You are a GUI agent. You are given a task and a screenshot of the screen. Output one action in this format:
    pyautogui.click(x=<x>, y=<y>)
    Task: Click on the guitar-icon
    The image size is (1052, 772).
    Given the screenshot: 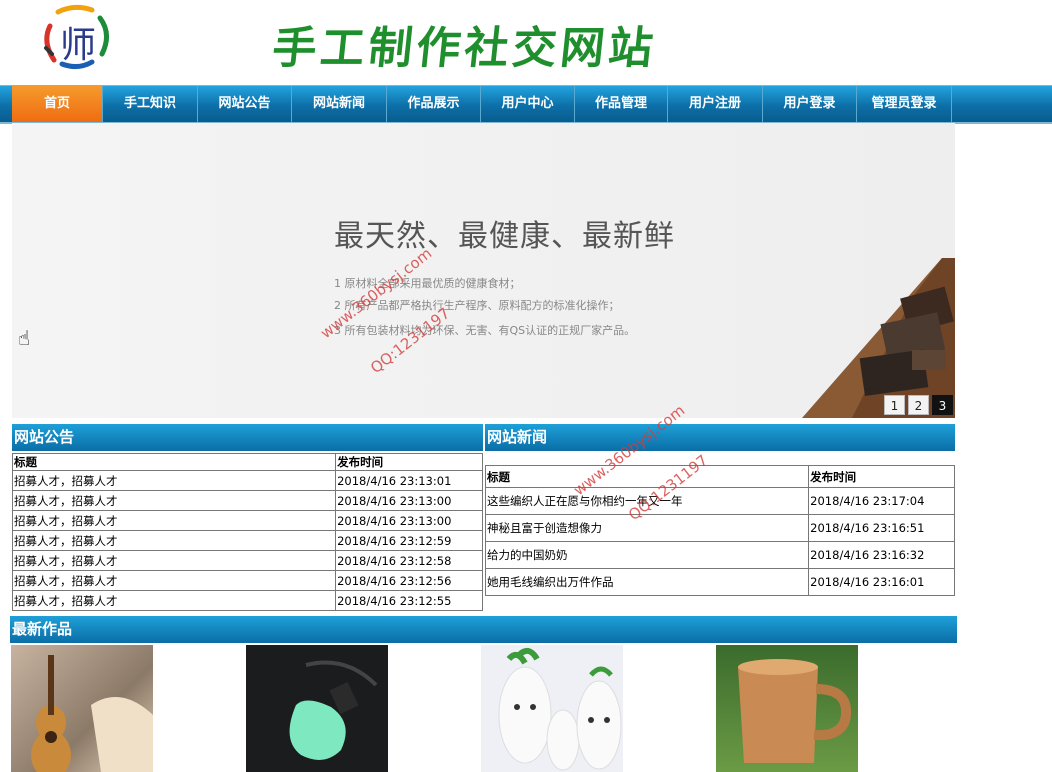 What is the action you would take?
    pyautogui.click(x=92, y=713)
    